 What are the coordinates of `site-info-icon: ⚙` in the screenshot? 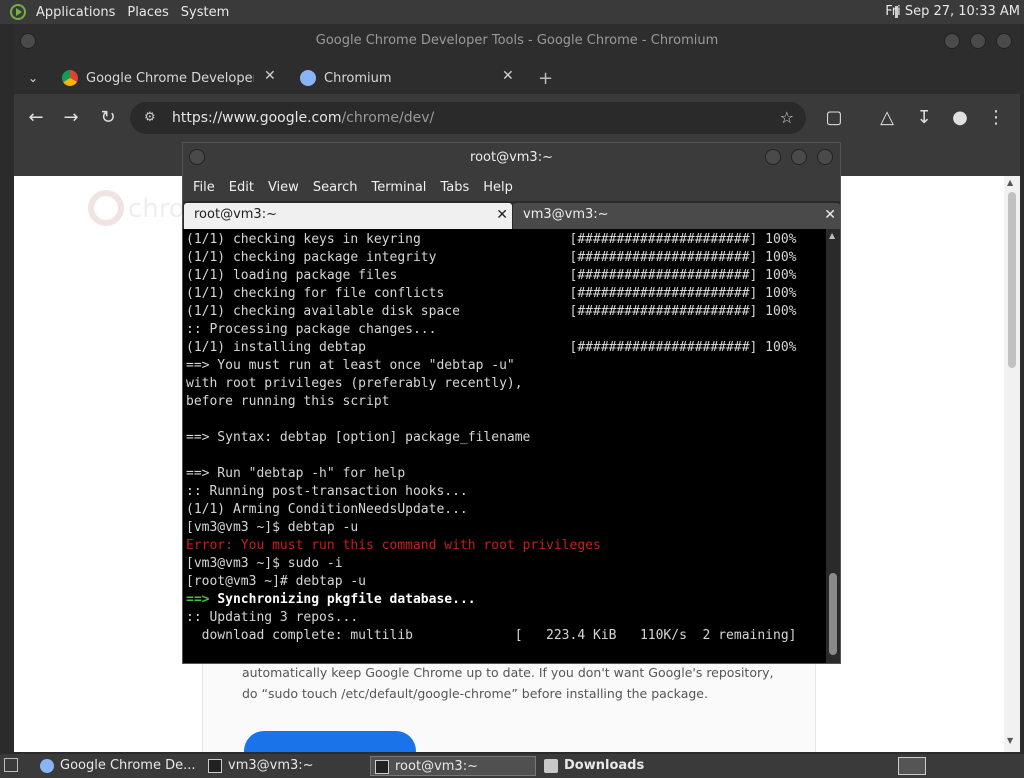 It's located at (150, 118).